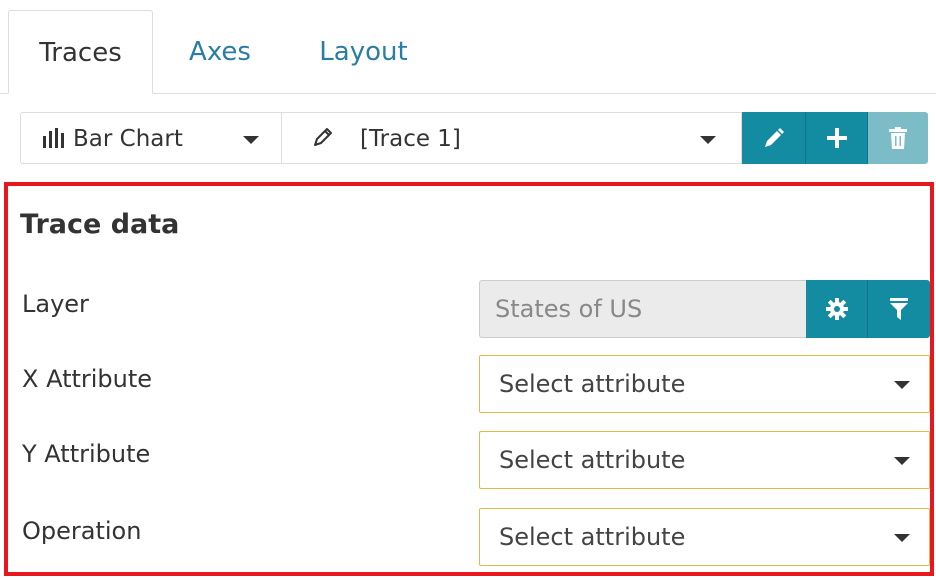  Describe the element at coordinates (512, 138) in the screenshot. I see `trace-select: [Trace 1]` at that location.